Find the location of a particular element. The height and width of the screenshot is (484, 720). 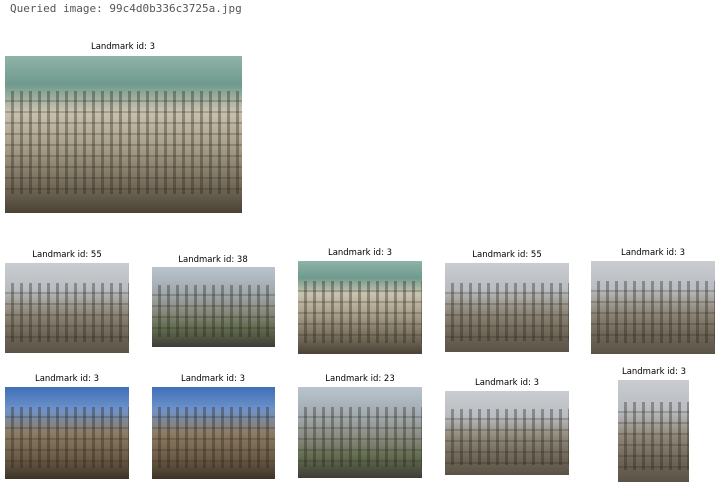

result-tile: Landmark id: 23 is located at coordinates (360, 427).